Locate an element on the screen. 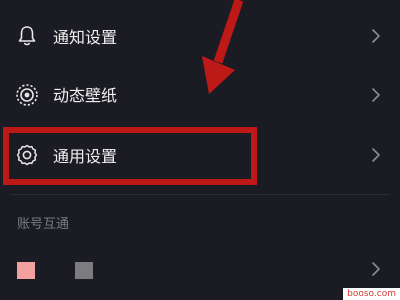 This screenshot has width=400, height=300. gear-icon is located at coordinates (27, 155).